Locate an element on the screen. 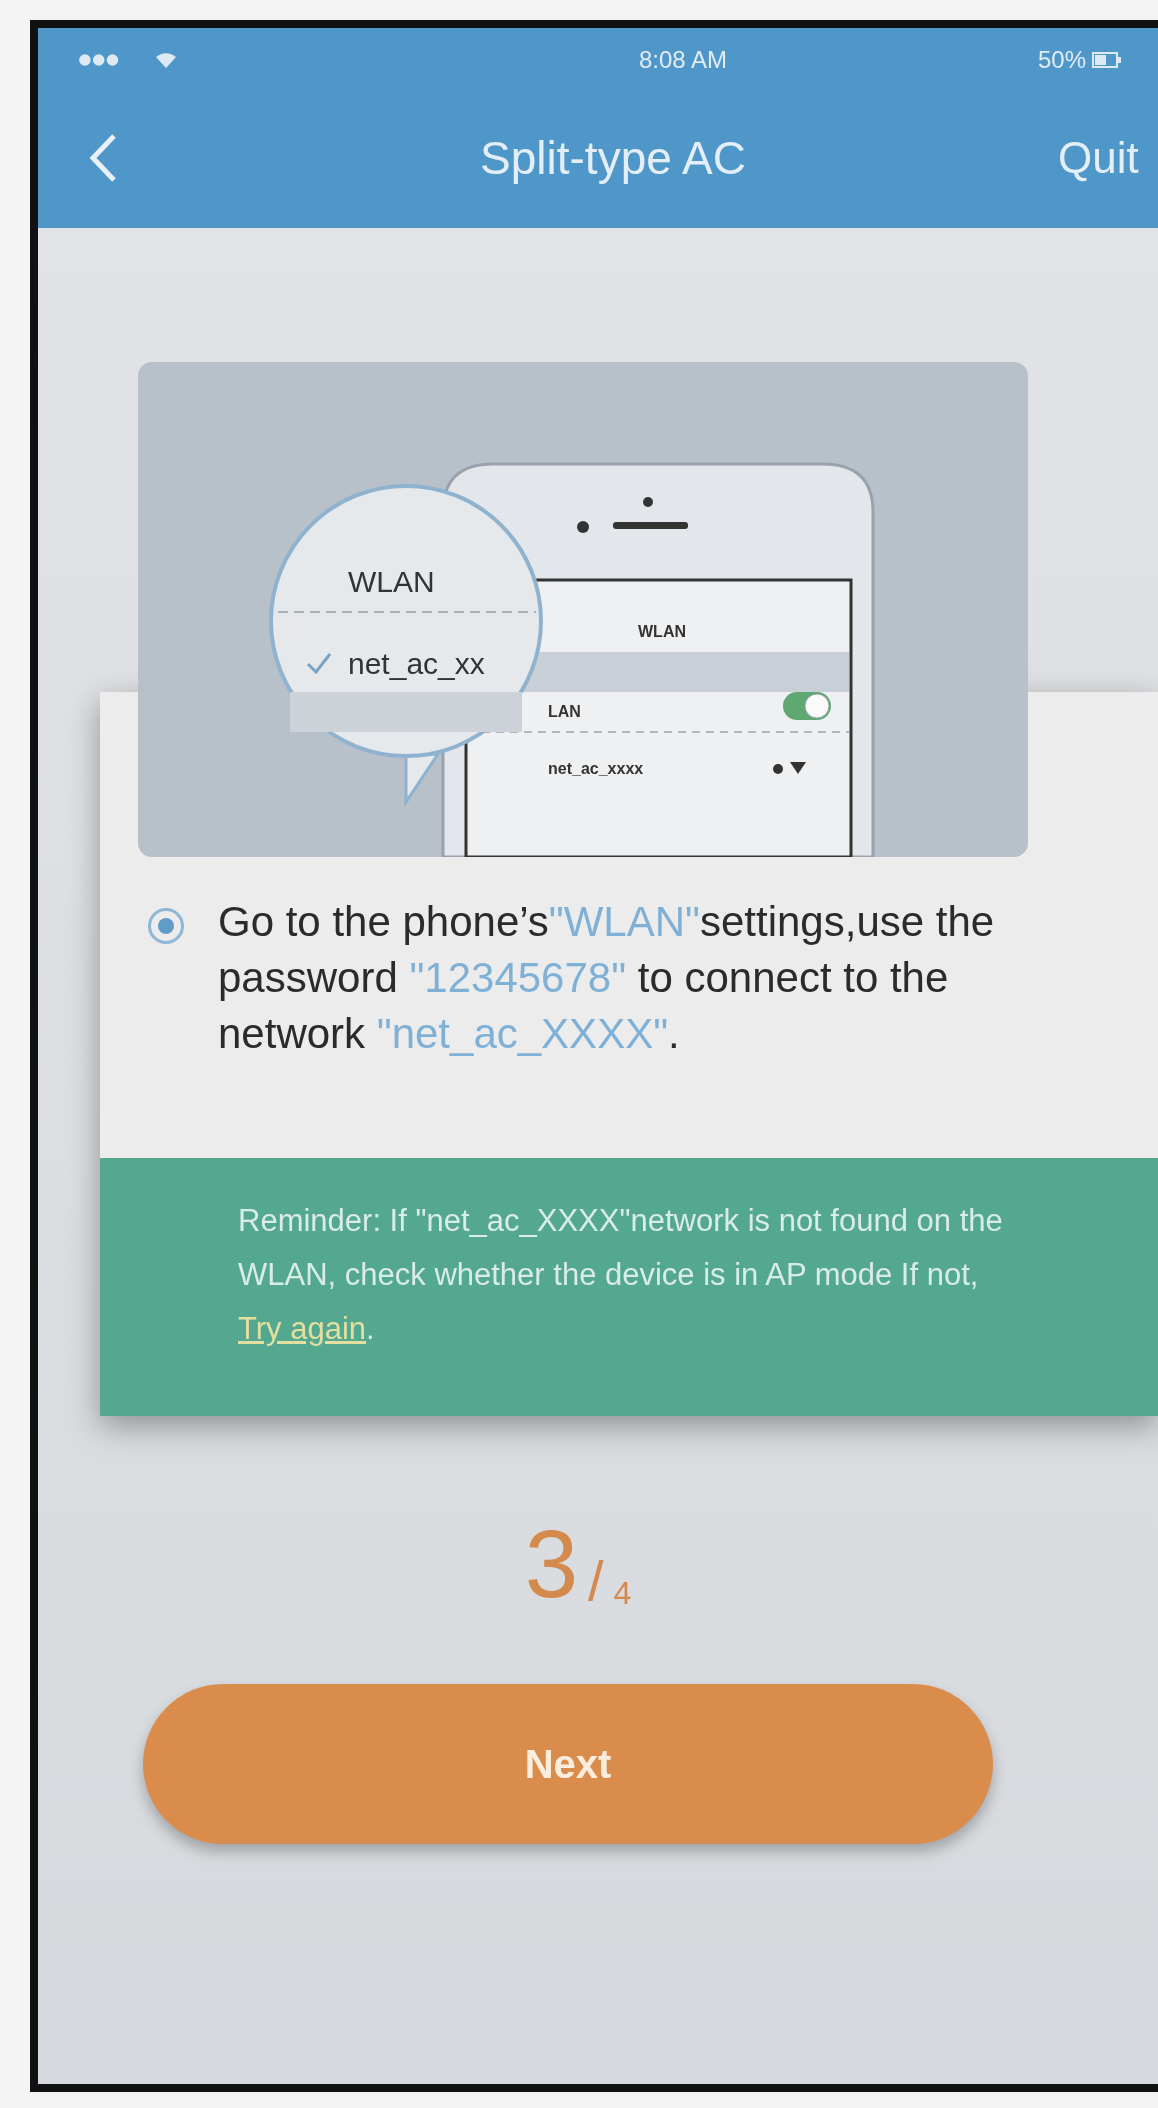  magnifier-title: WLAN is located at coordinates (391, 581).